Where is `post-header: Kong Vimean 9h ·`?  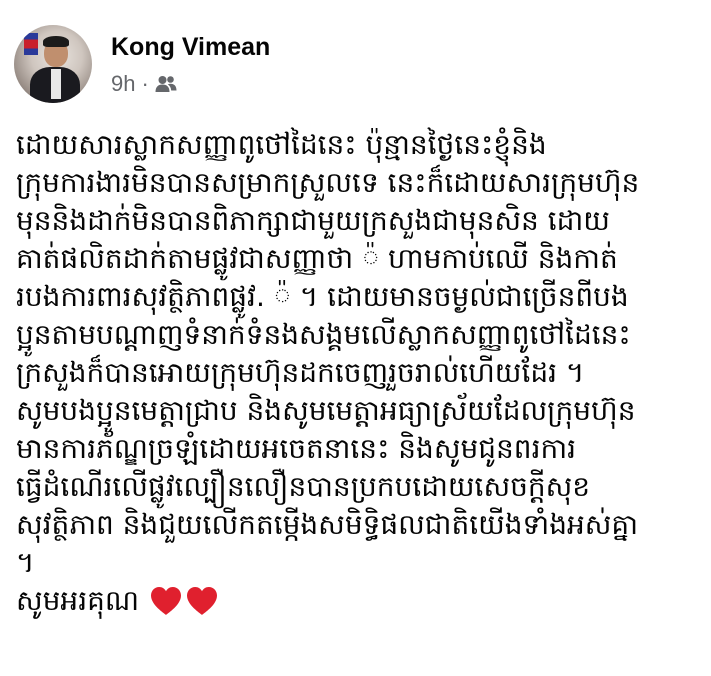
post-header: Kong Vimean 9h · is located at coordinates (142, 64).